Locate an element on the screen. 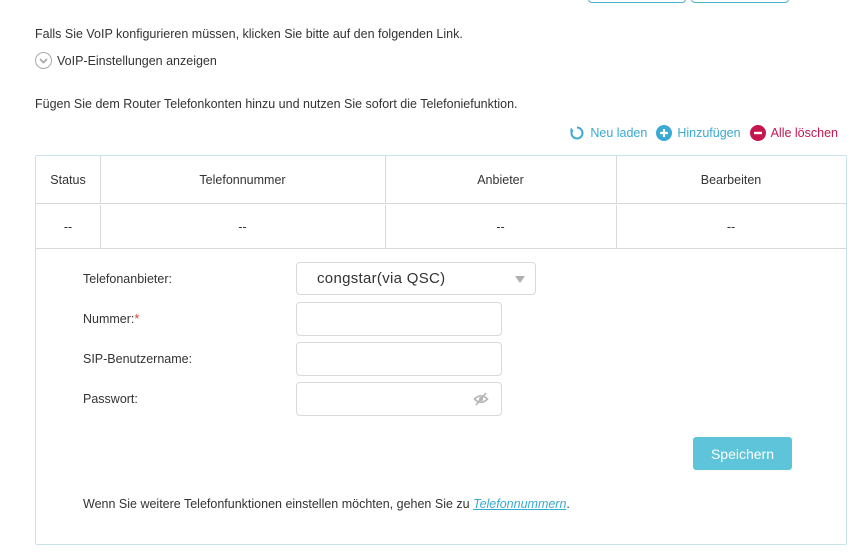  number-input is located at coordinates (399, 319).